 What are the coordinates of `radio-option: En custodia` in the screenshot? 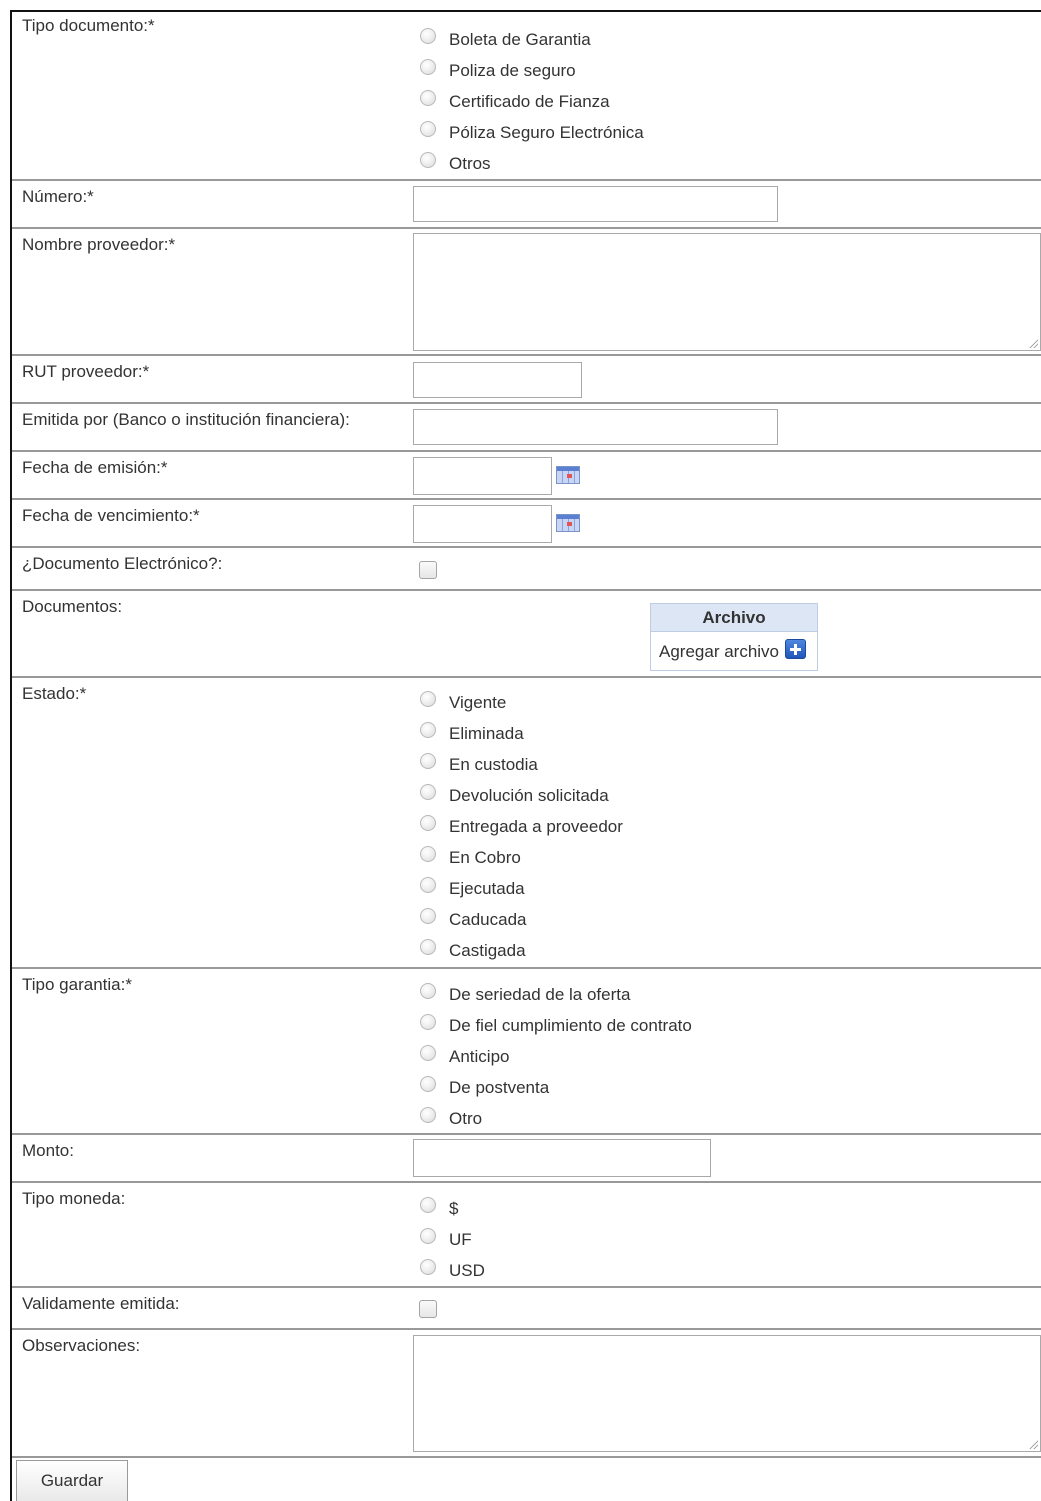 It's located at (521, 764).